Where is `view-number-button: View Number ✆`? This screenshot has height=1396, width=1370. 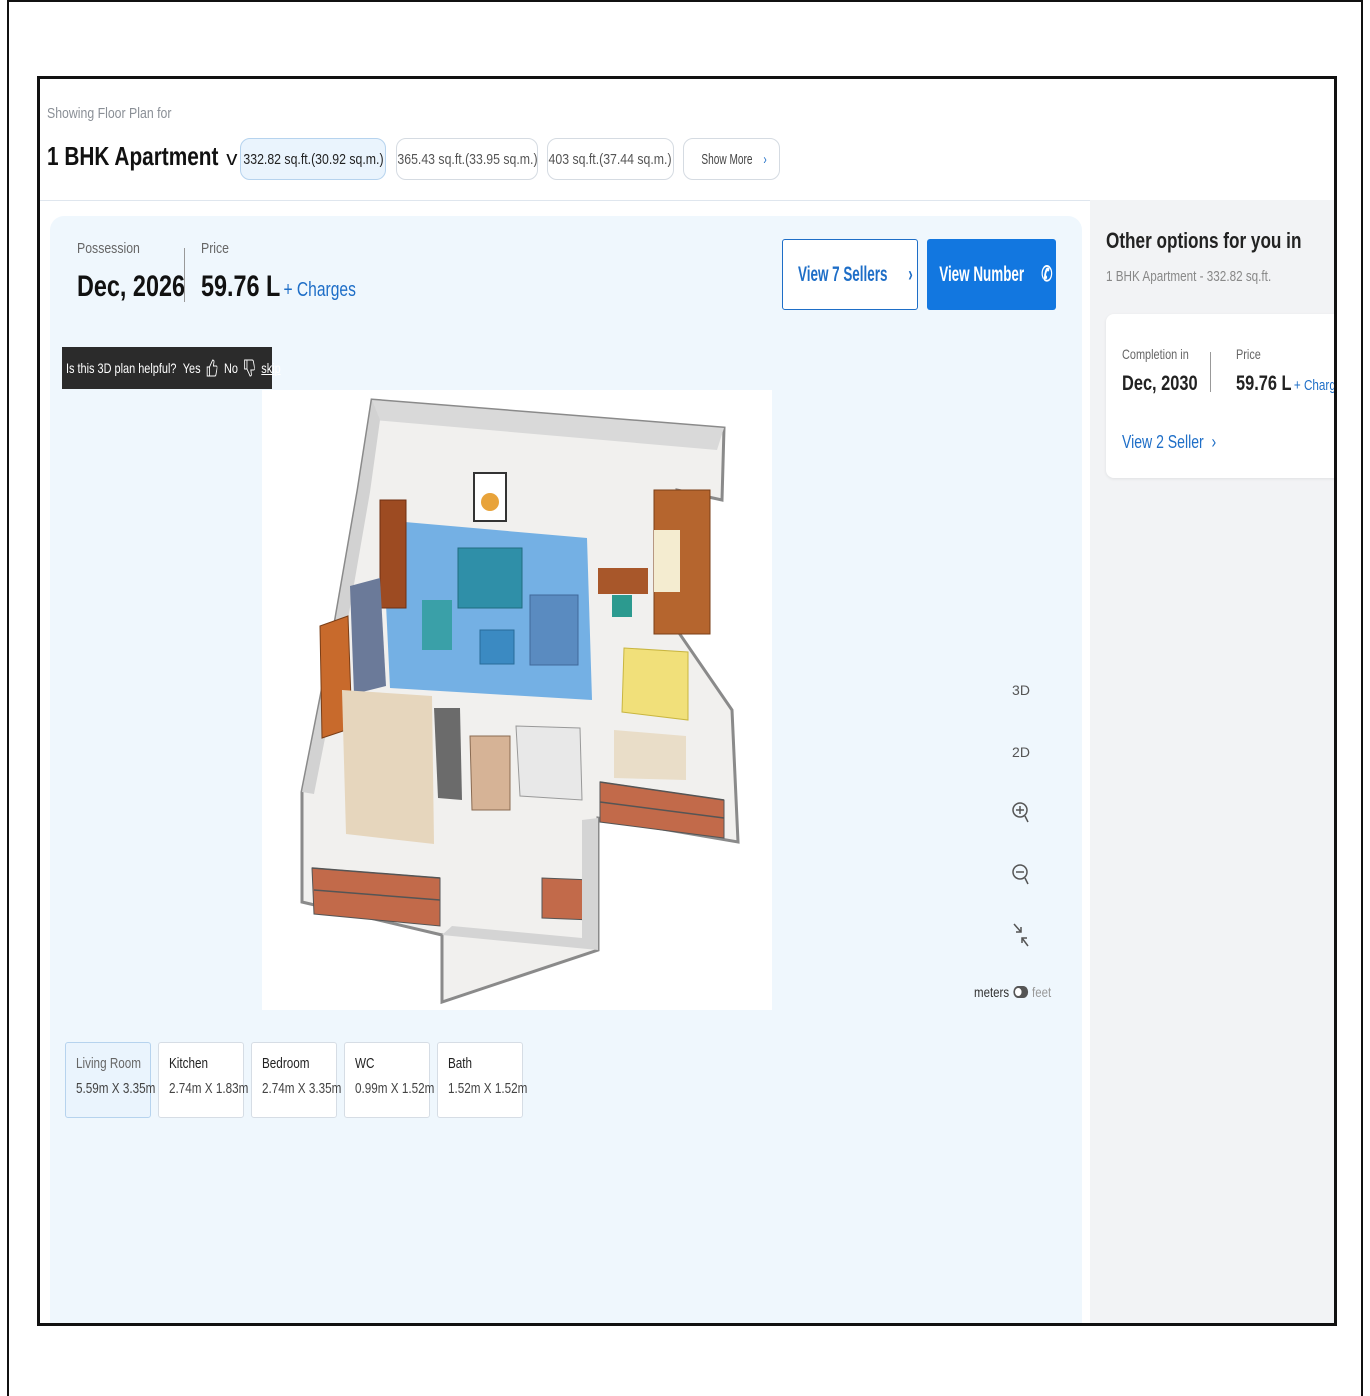
view-number-button: View Number ✆ is located at coordinates (991, 274).